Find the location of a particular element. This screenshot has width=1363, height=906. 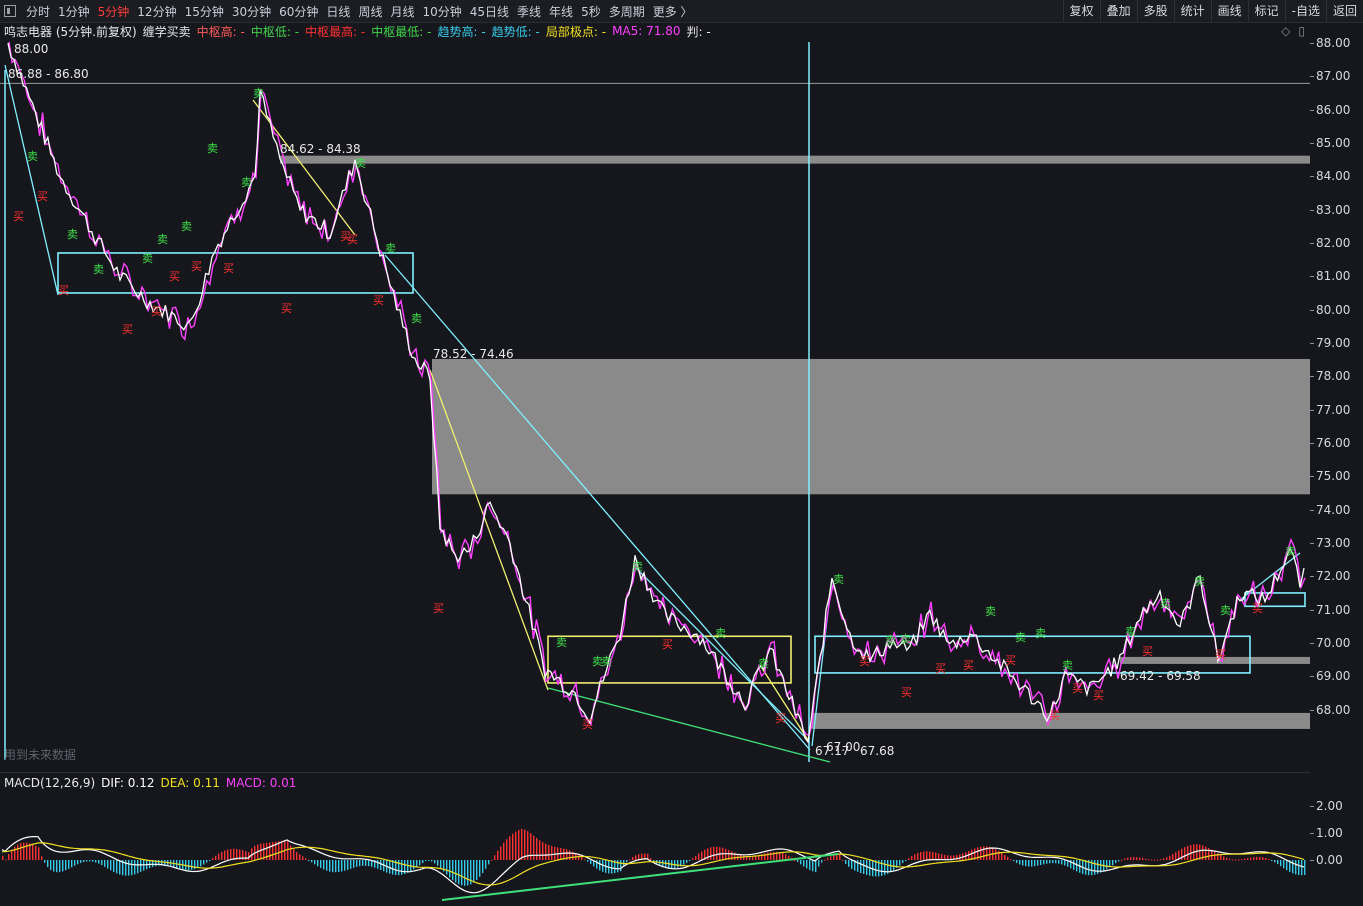

period-tab: 15分钟 is located at coordinates (204, 11).